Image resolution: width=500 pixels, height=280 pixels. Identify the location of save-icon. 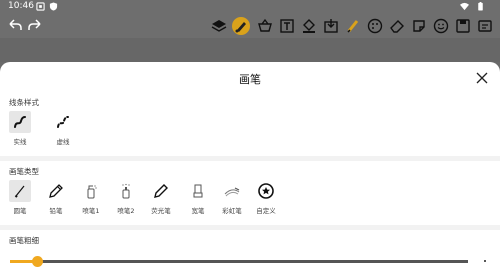
(463, 26).